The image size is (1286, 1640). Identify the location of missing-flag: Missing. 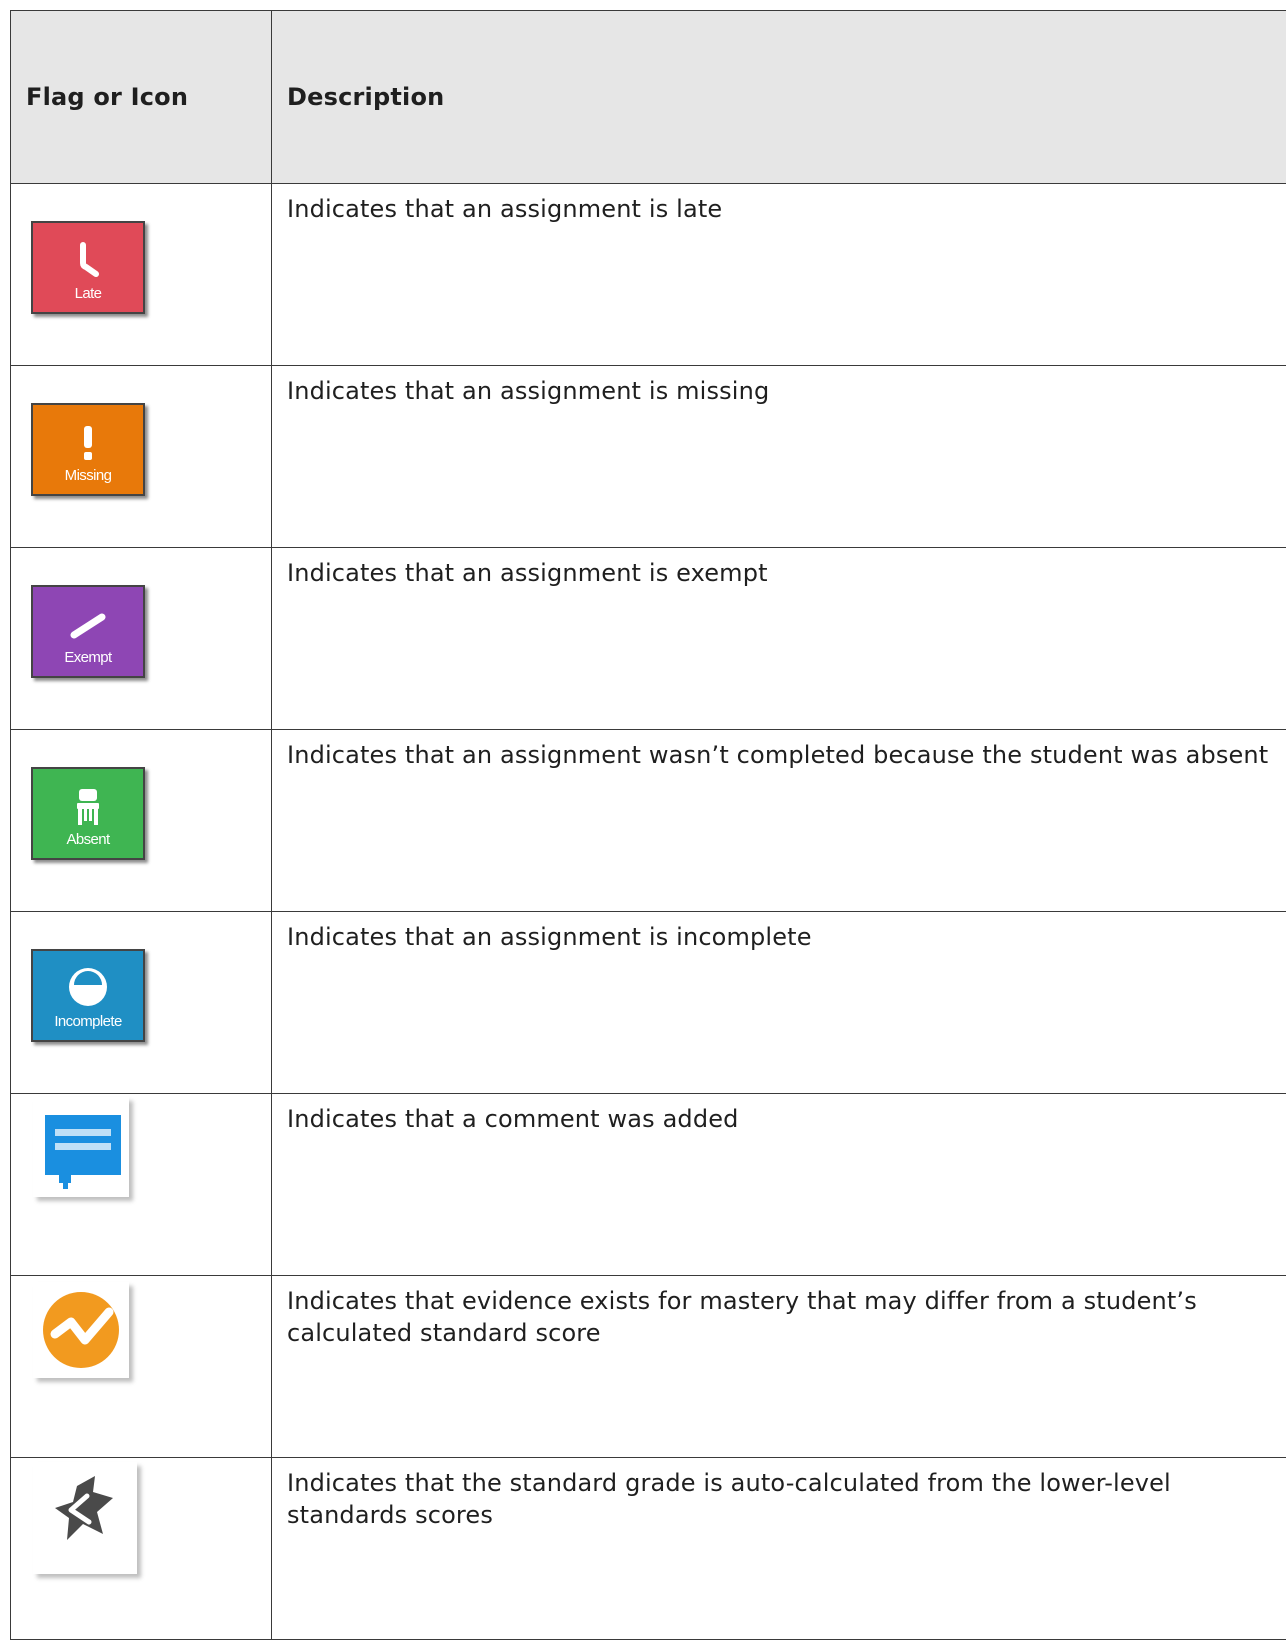
(88, 449).